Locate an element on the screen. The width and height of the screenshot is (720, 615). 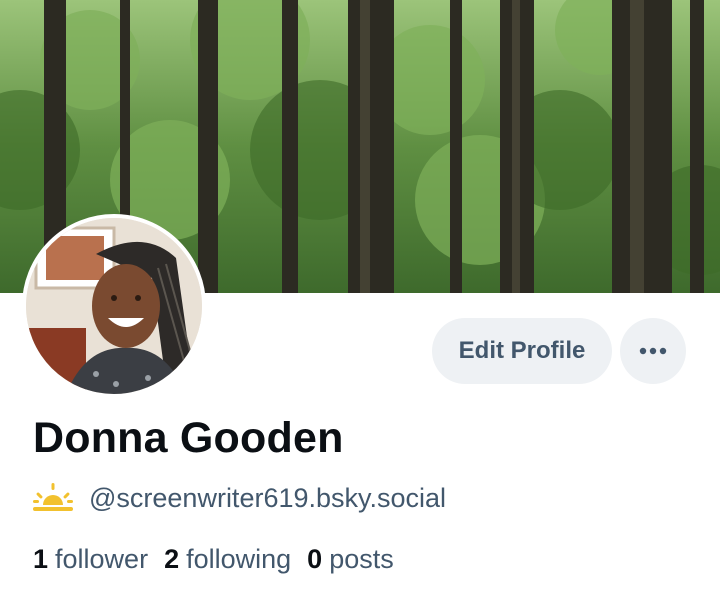
handle-text: @screenwriter619.bsky.social is located at coordinates (268, 497).